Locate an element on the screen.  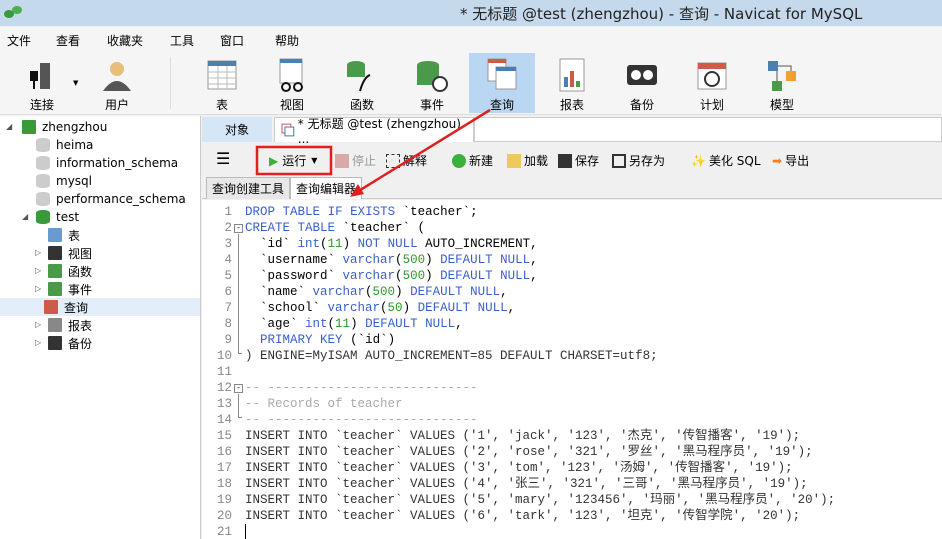
tree-item: test is located at coordinates (57, 217).